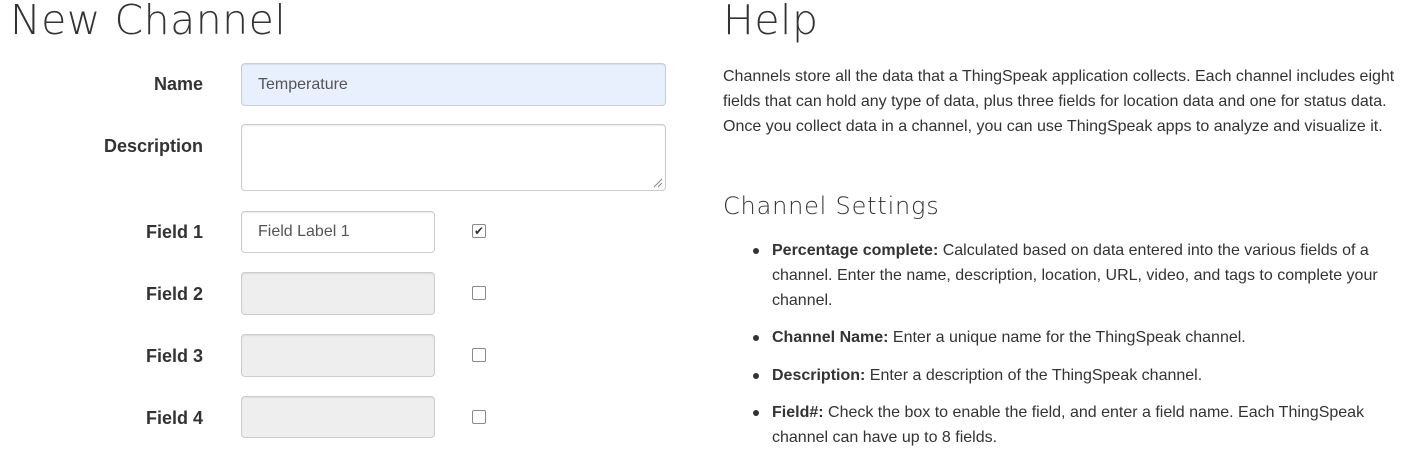 This screenshot has width=1425, height=451. What do you see at coordinates (453, 157) in the screenshot?
I see `description-textarea` at bounding box center [453, 157].